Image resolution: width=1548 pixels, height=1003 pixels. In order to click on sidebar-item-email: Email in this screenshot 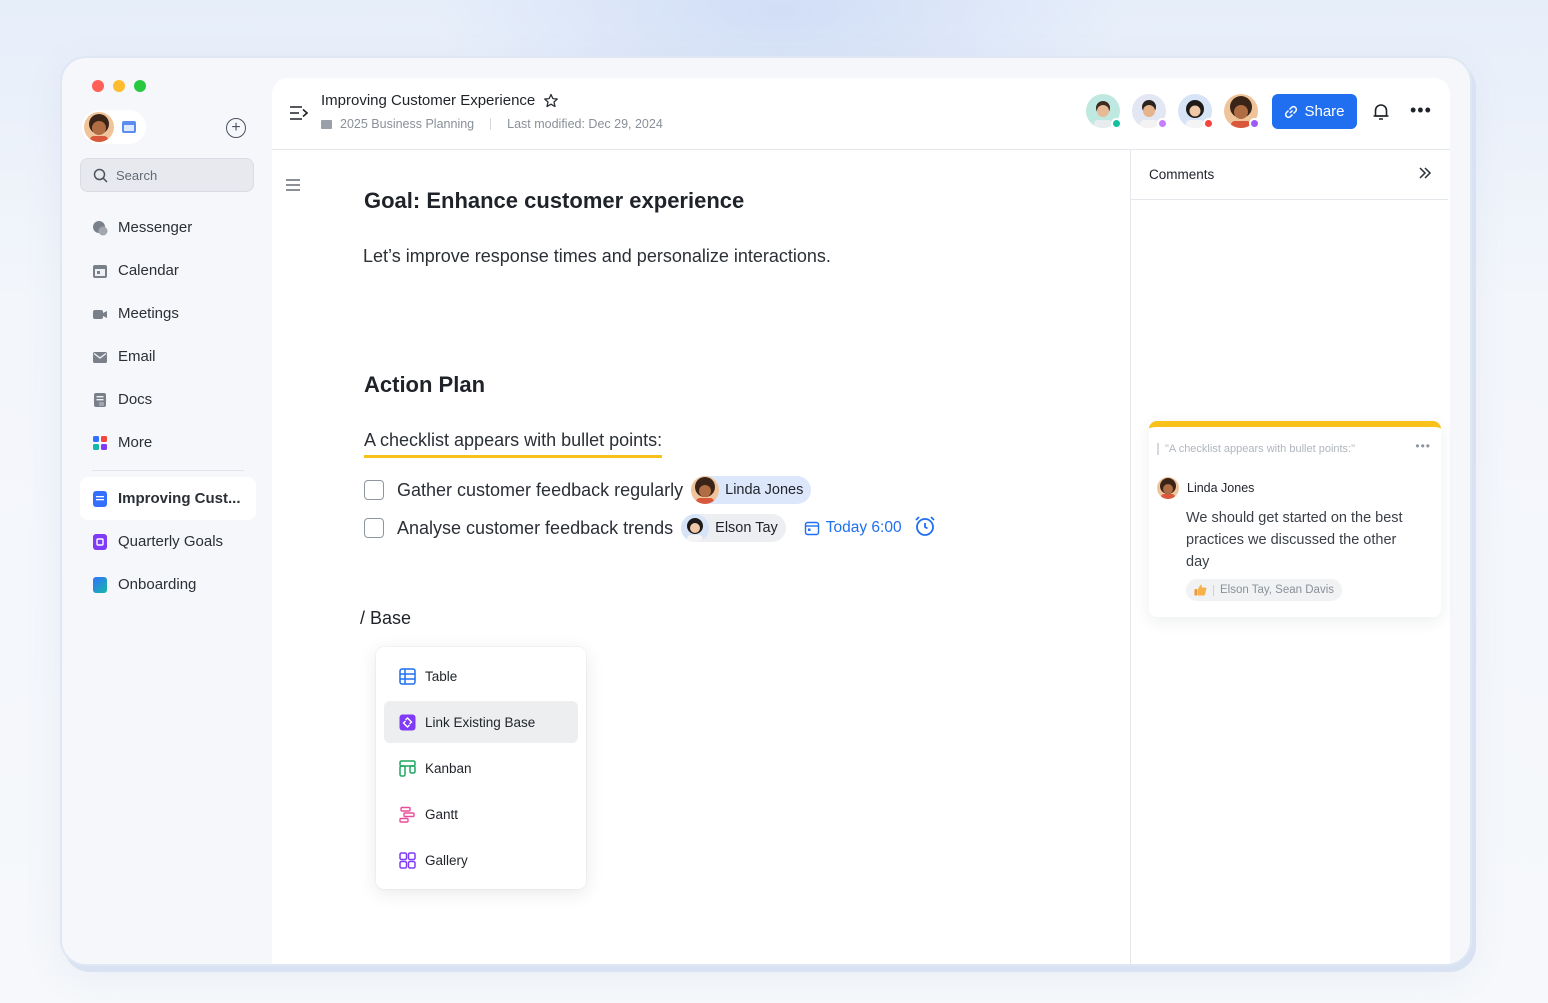, I will do `click(168, 356)`.